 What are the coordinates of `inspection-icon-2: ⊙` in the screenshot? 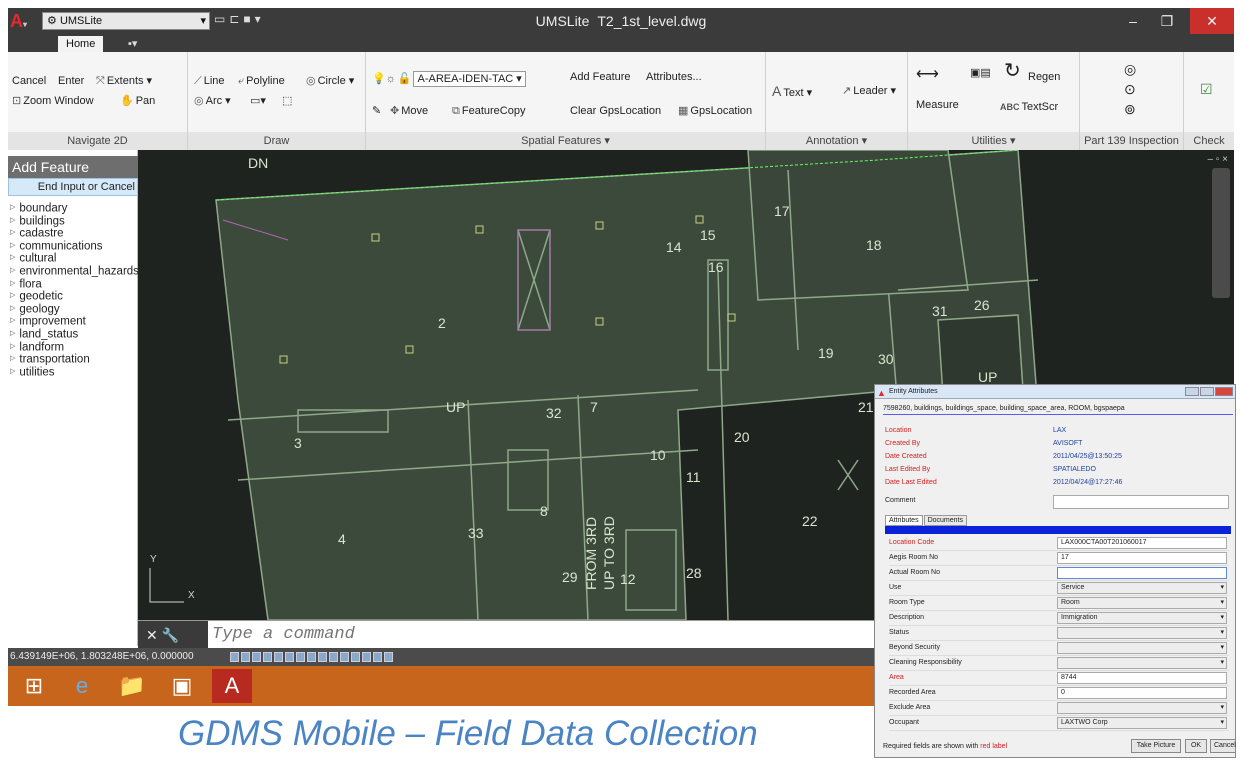 It's located at (1130, 89).